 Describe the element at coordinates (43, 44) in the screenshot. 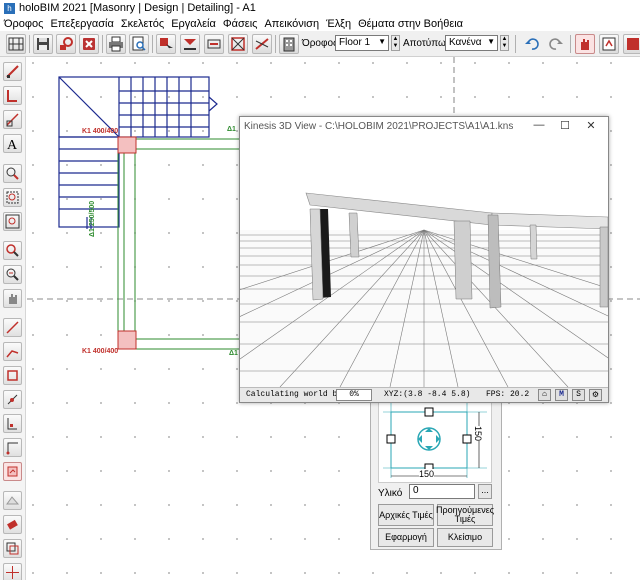

I see `save-icon` at that location.